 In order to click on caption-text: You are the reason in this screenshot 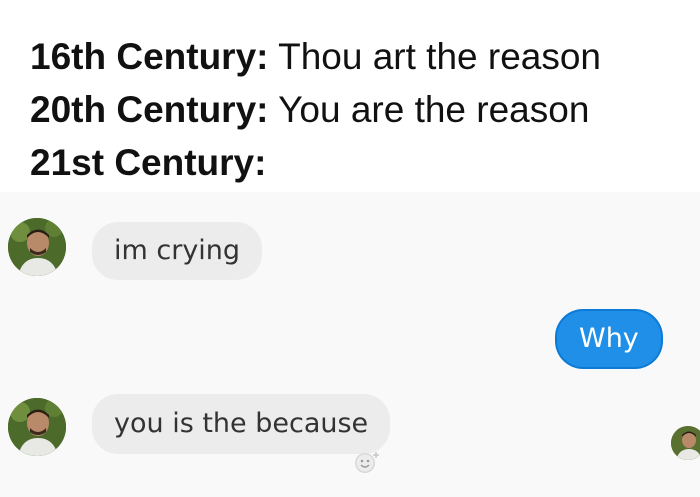, I will do `click(429, 109)`.